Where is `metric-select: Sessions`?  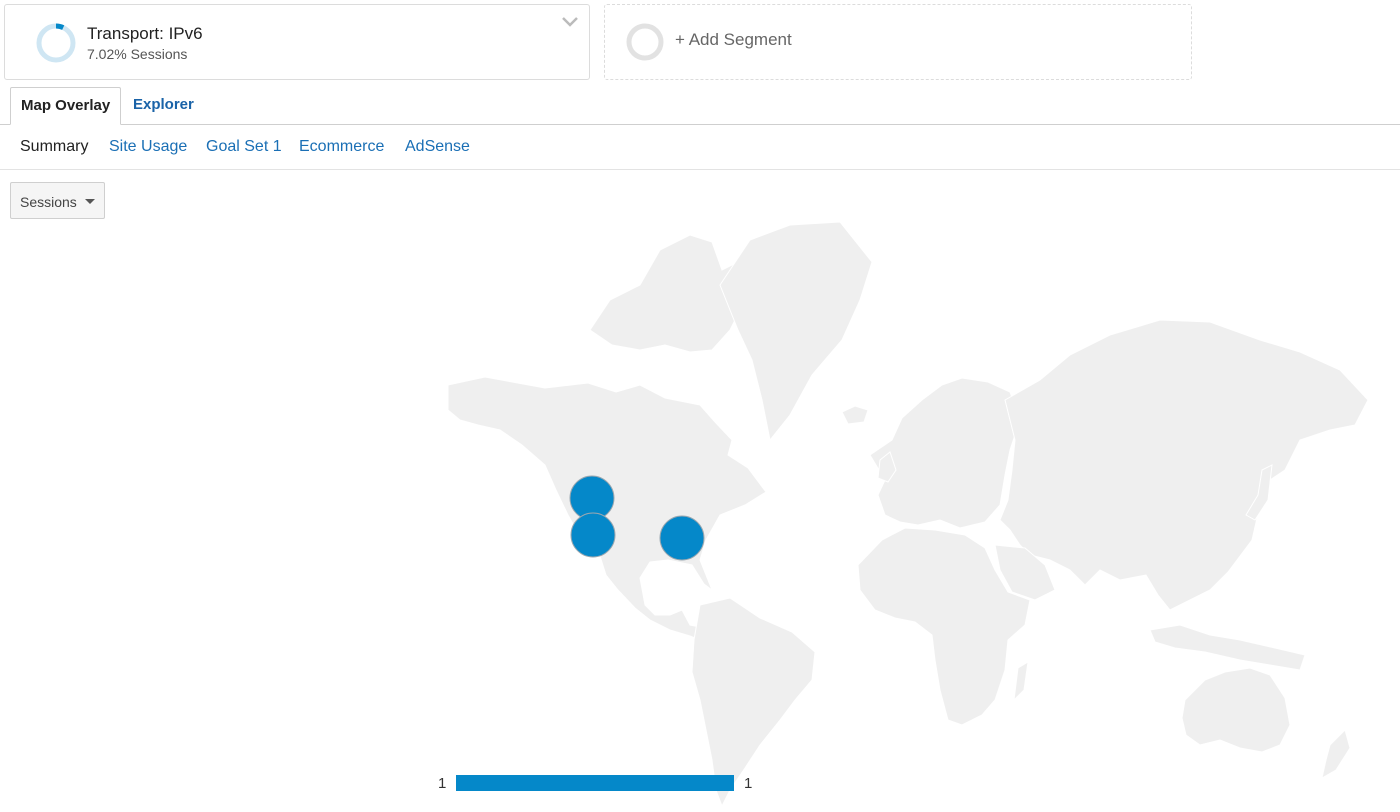 metric-select: Sessions is located at coordinates (57, 200).